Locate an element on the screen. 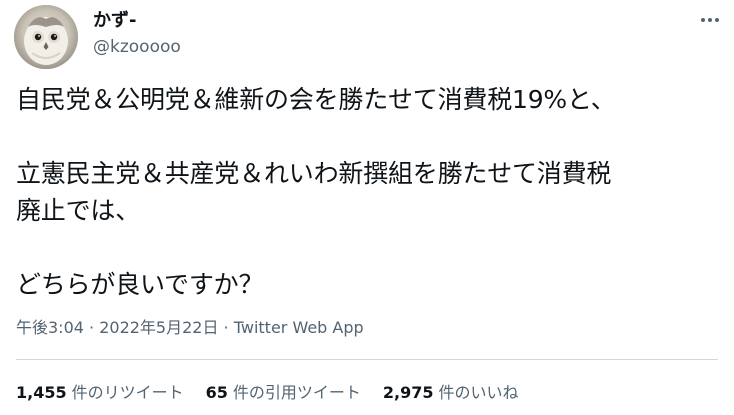  avatar is located at coordinates (46, 37).